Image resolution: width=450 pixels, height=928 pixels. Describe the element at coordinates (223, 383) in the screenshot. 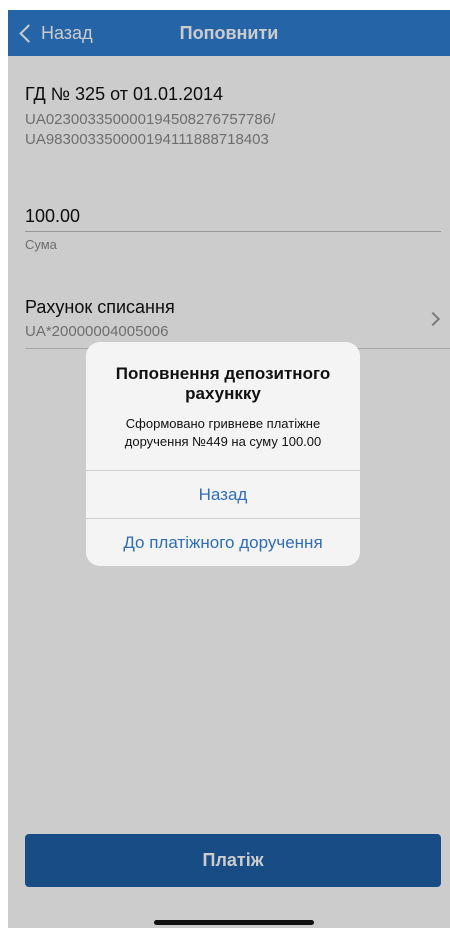

I see `alert-title: Поповнення депозитного рахункку` at that location.